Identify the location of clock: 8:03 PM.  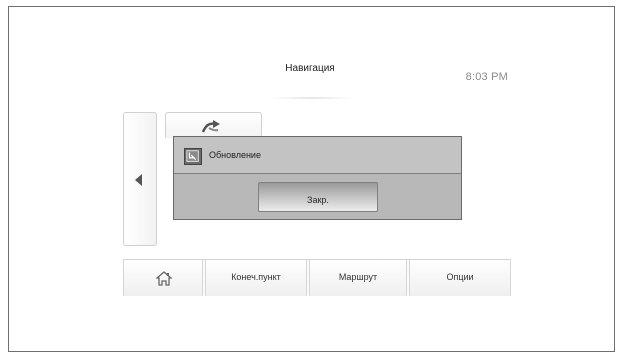
(486, 77).